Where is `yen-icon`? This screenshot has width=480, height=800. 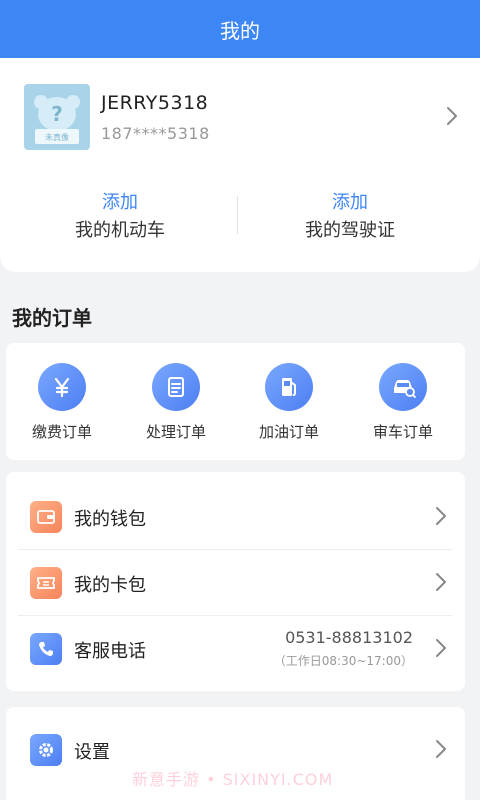
yen-icon is located at coordinates (62, 387).